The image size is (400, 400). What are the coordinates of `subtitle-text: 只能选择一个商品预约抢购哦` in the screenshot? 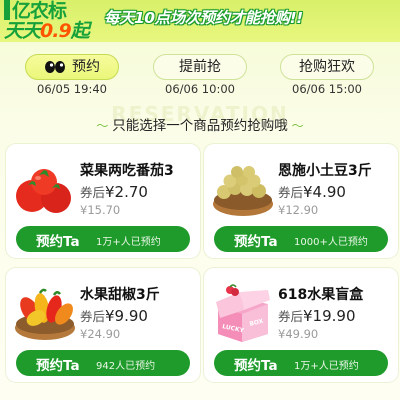 It's located at (200, 126).